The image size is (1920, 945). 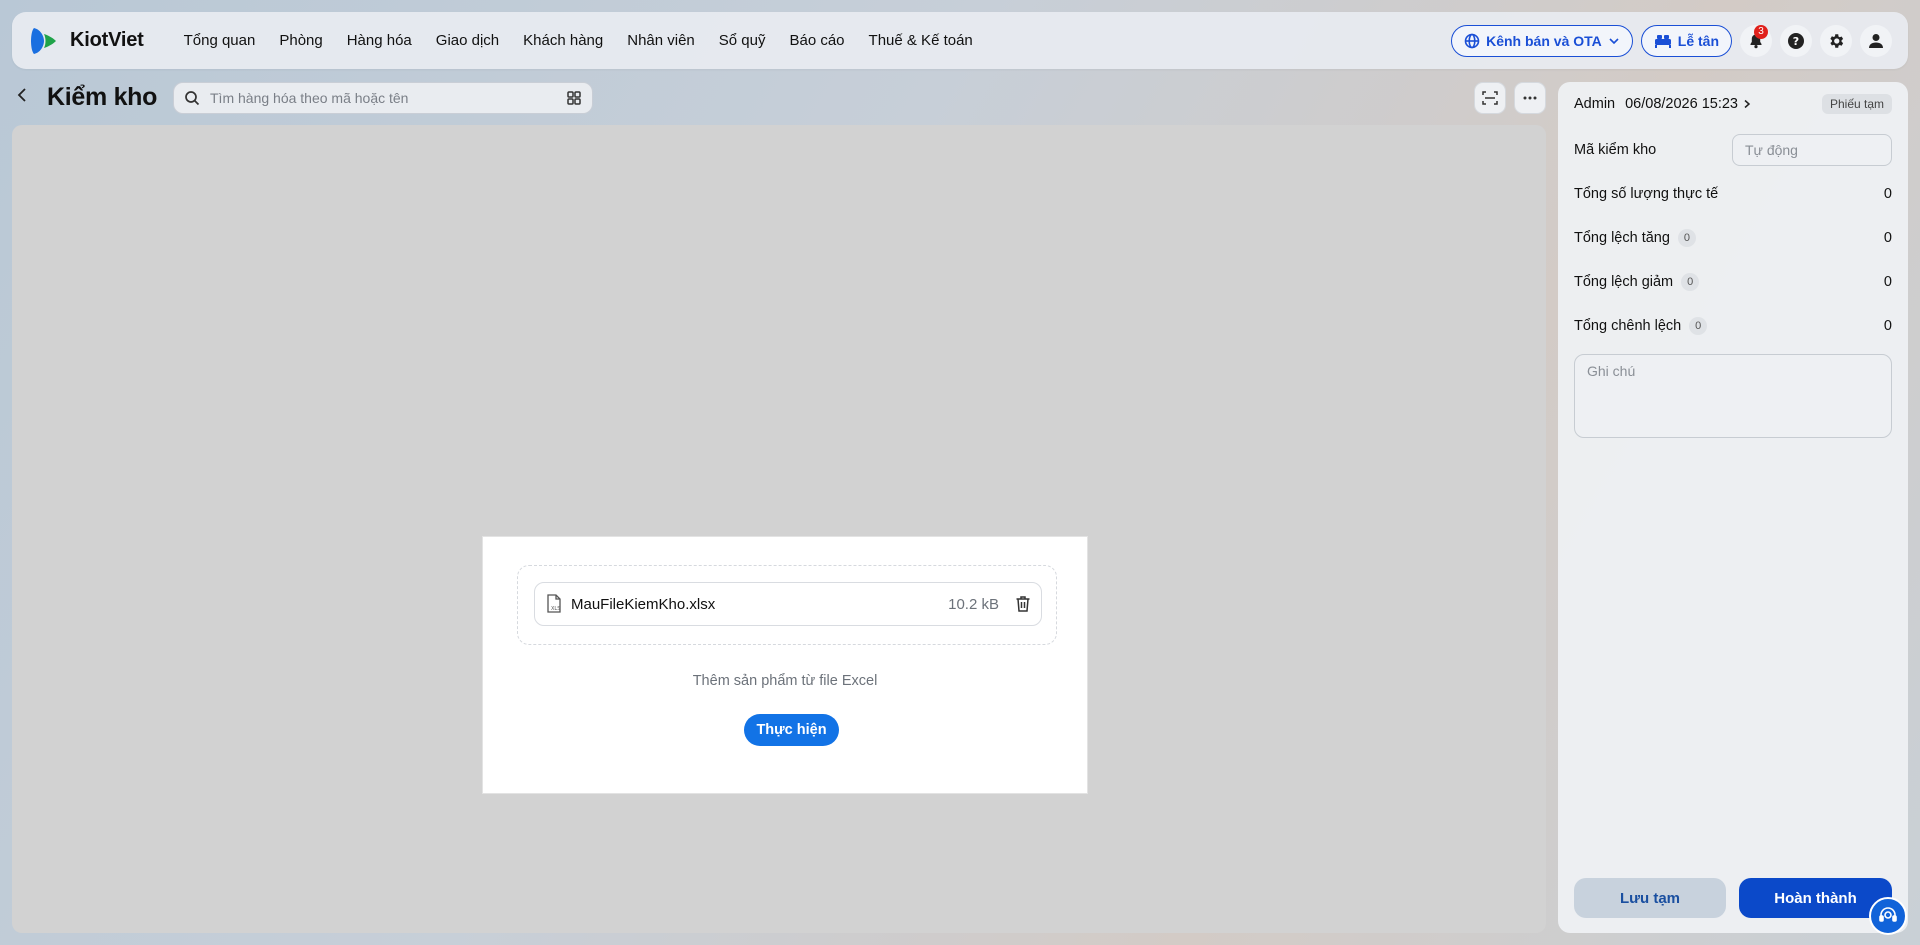 I want to click on headset-icon, so click(x=1888, y=914).